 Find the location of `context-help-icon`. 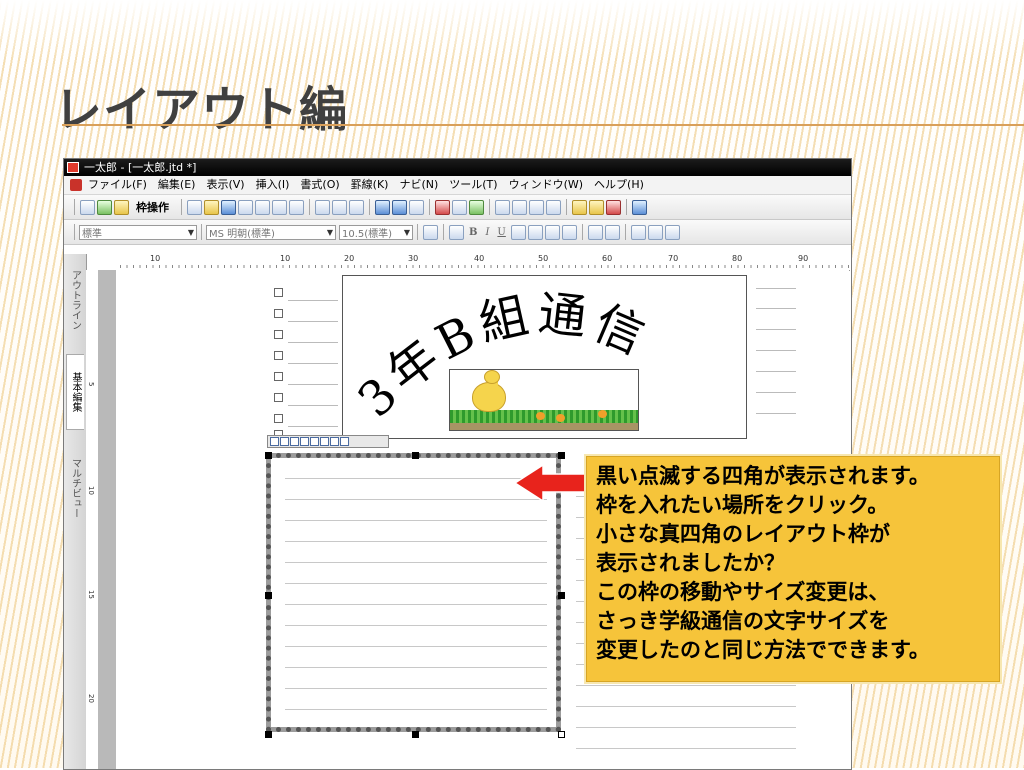

context-help-icon is located at coordinates (596, 207).